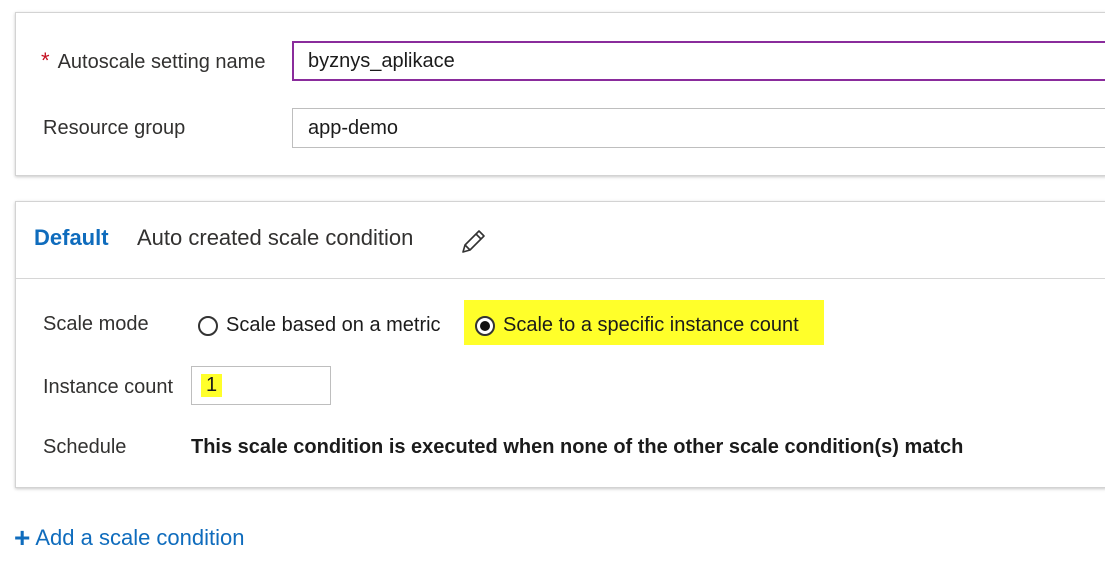 The width and height of the screenshot is (1105, 579). Describe the element at coordinates (698, 61) in the screenshot. I see `autoscale-name-input: byznys_aplikace` at that location.